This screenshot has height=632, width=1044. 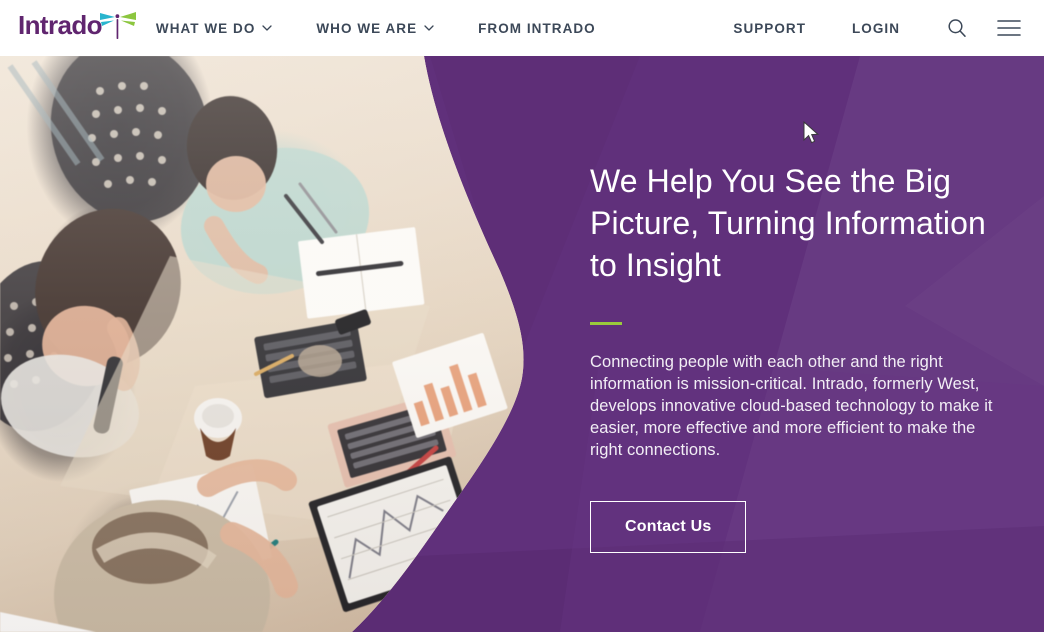 I want to click on site-logo: Intrado, so click(x=78, y=28).